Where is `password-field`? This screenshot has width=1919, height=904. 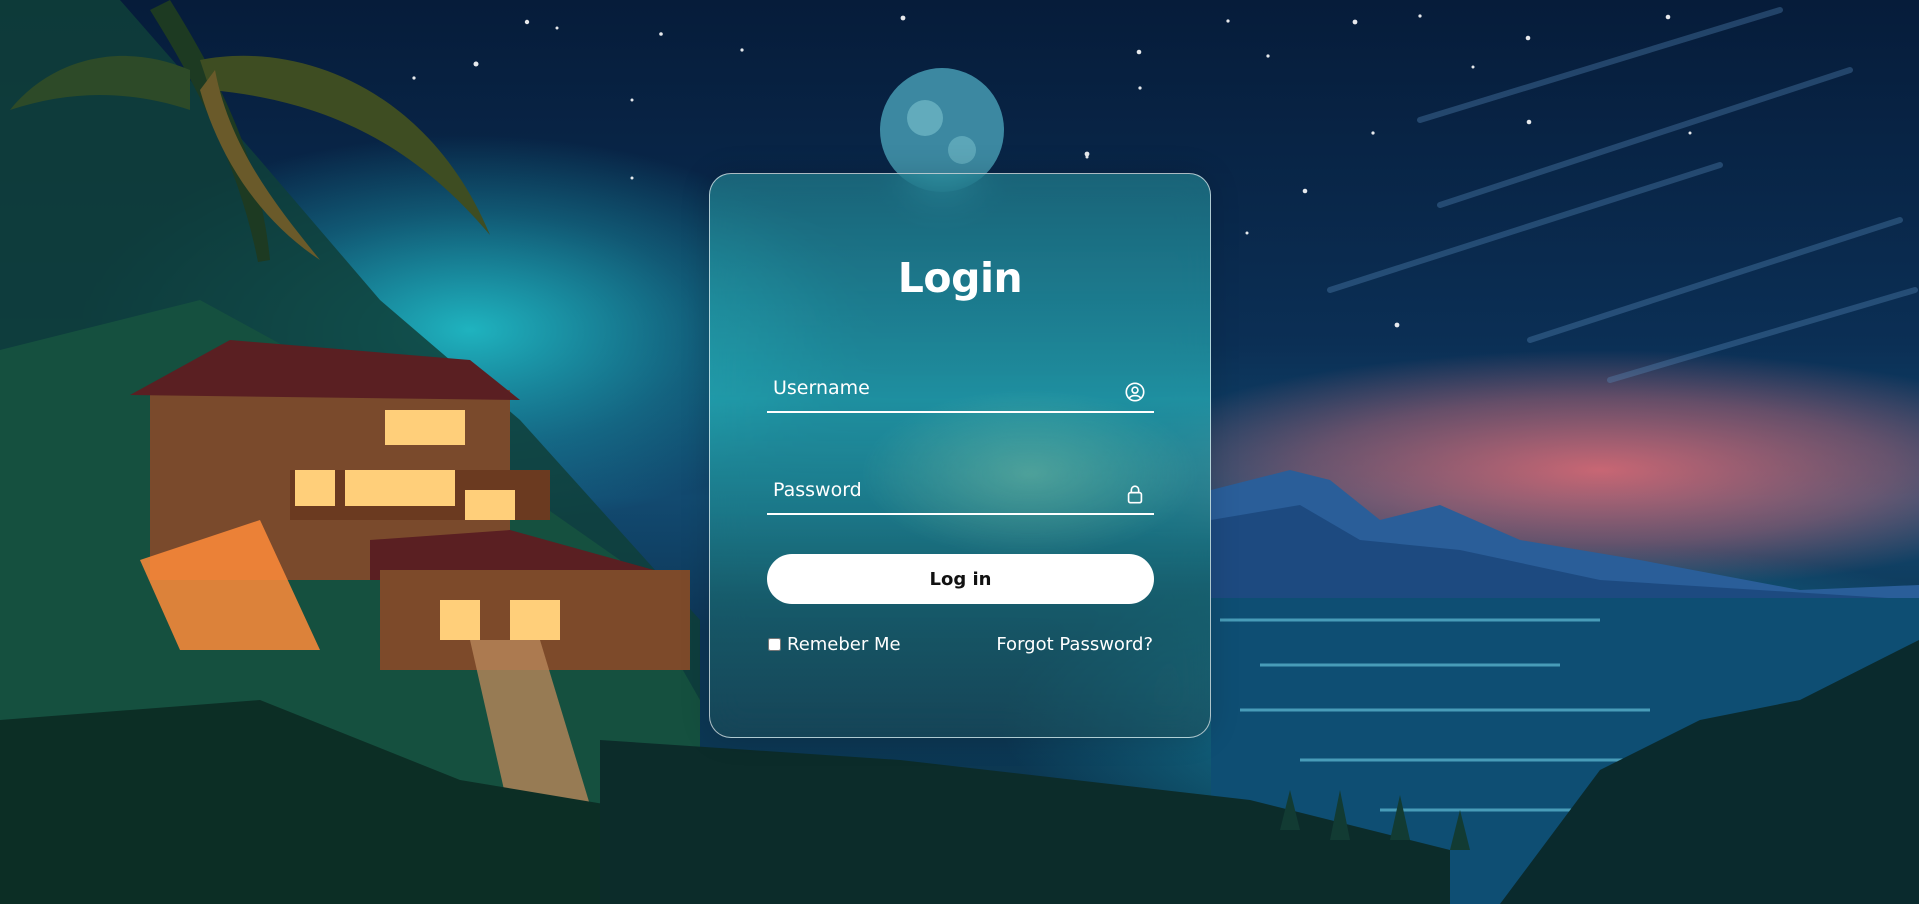
password-field is located at coordinates (960, 492).